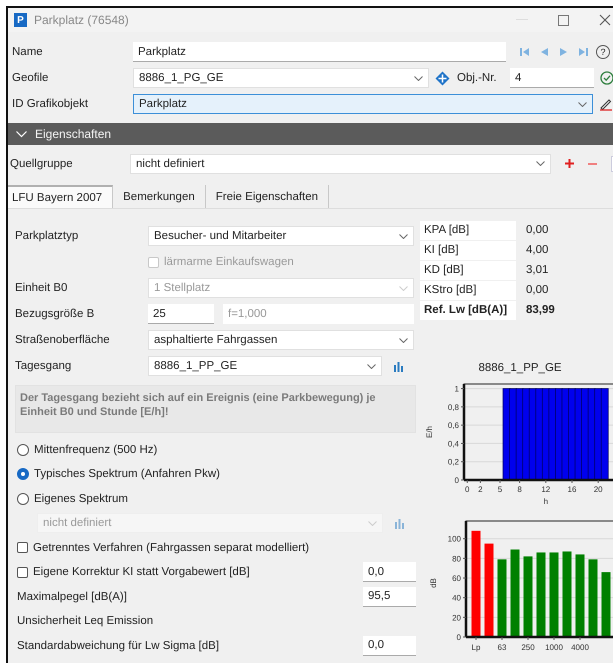 This screenshot has height=663, width=613. Describe the element at coordinates (229, 262) in the screenshot. I see `checkbox-label: lärmarme Einkaufswagen` at that location.